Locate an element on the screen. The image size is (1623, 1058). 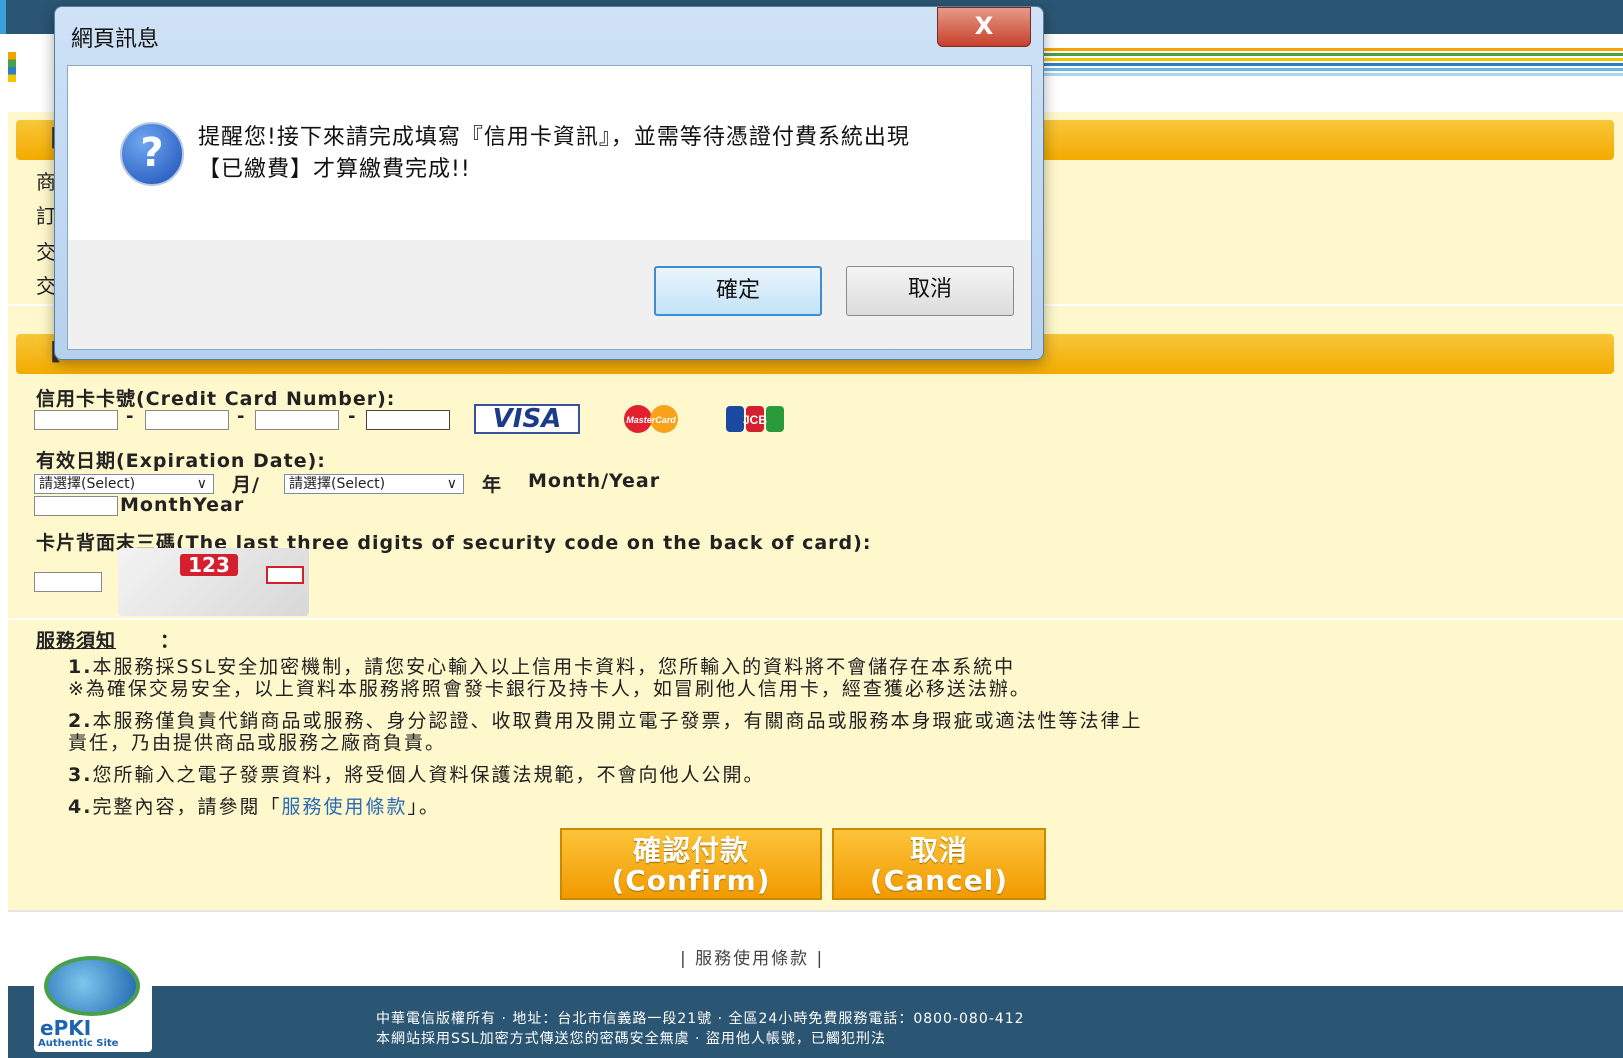
question-icon: ? is located at coordinates (152, 154).